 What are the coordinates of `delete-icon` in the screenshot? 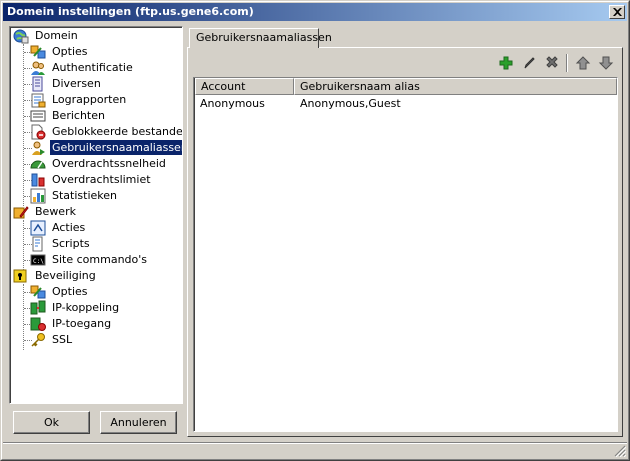 It's located at (552, 62).